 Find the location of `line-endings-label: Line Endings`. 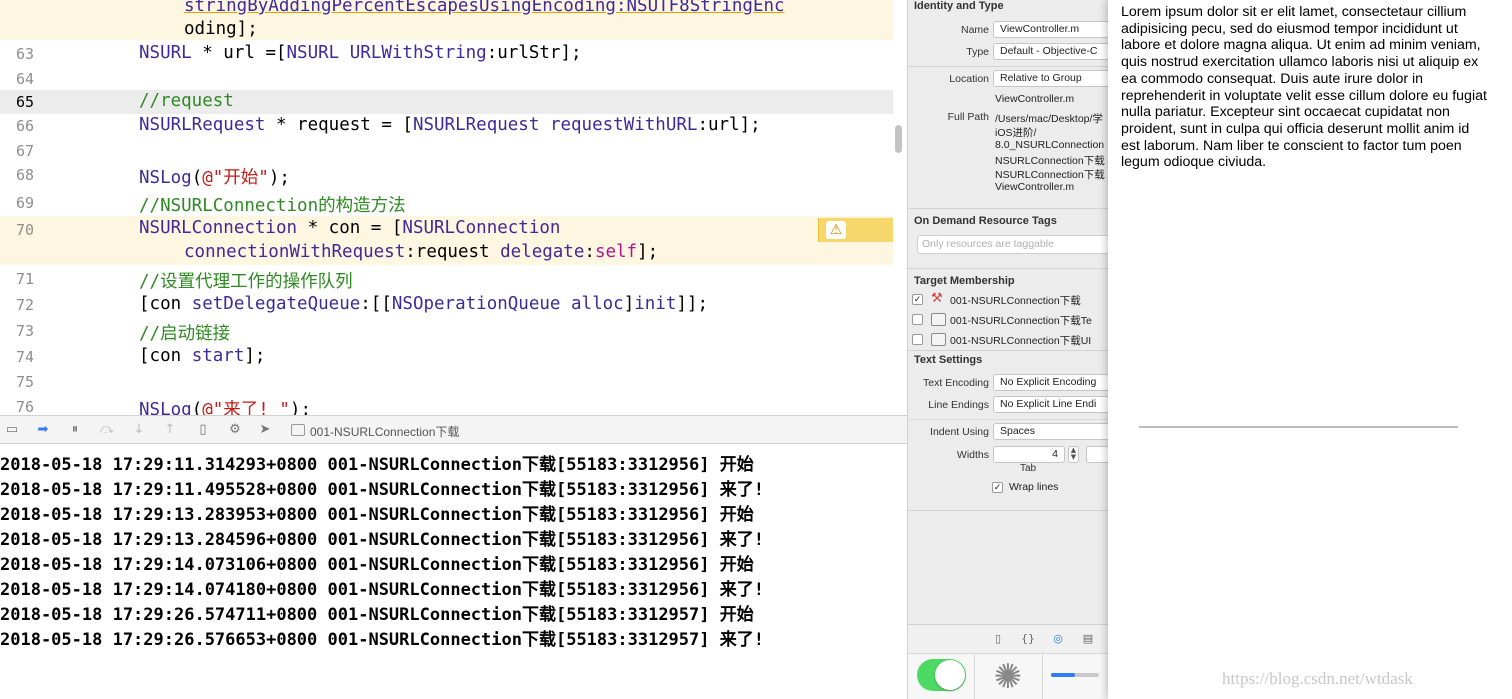

line-endings-label: Line Endings is located at coordinates (958, 405).